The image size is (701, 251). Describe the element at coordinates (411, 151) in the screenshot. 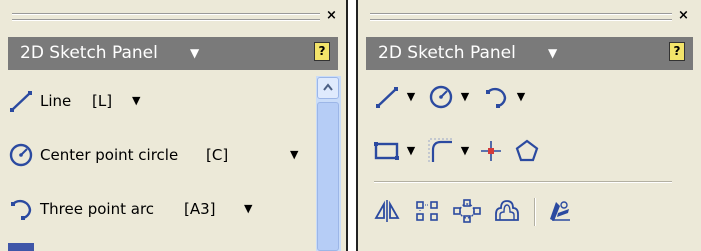

I see `rectangle-dropdown-arrow-icon: ▼` at that location.